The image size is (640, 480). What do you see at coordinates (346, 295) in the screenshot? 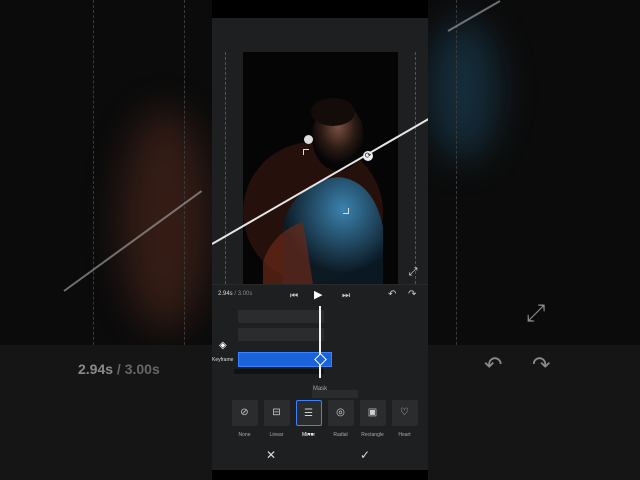
I see `skip-forward-button: ⏭` at bounding box center [346, 295].